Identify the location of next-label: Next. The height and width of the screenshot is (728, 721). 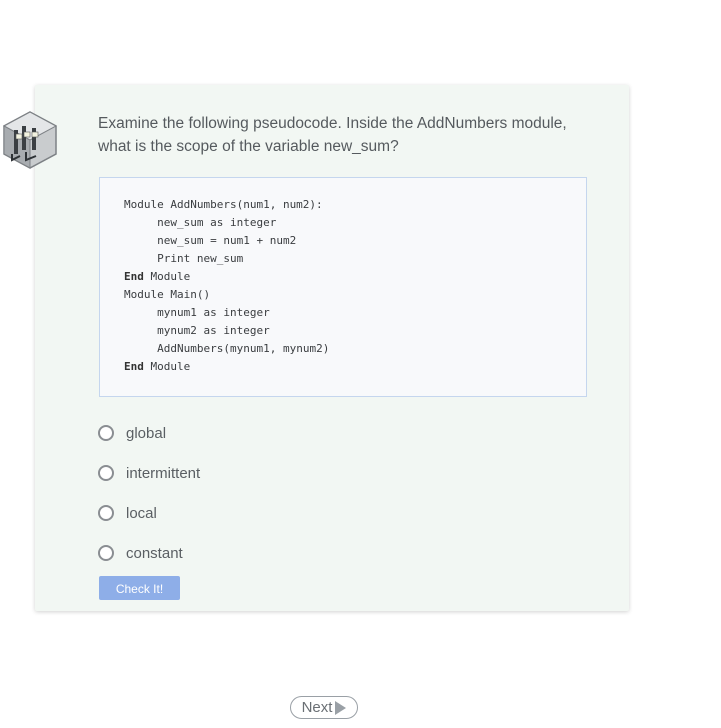
(317, 707).